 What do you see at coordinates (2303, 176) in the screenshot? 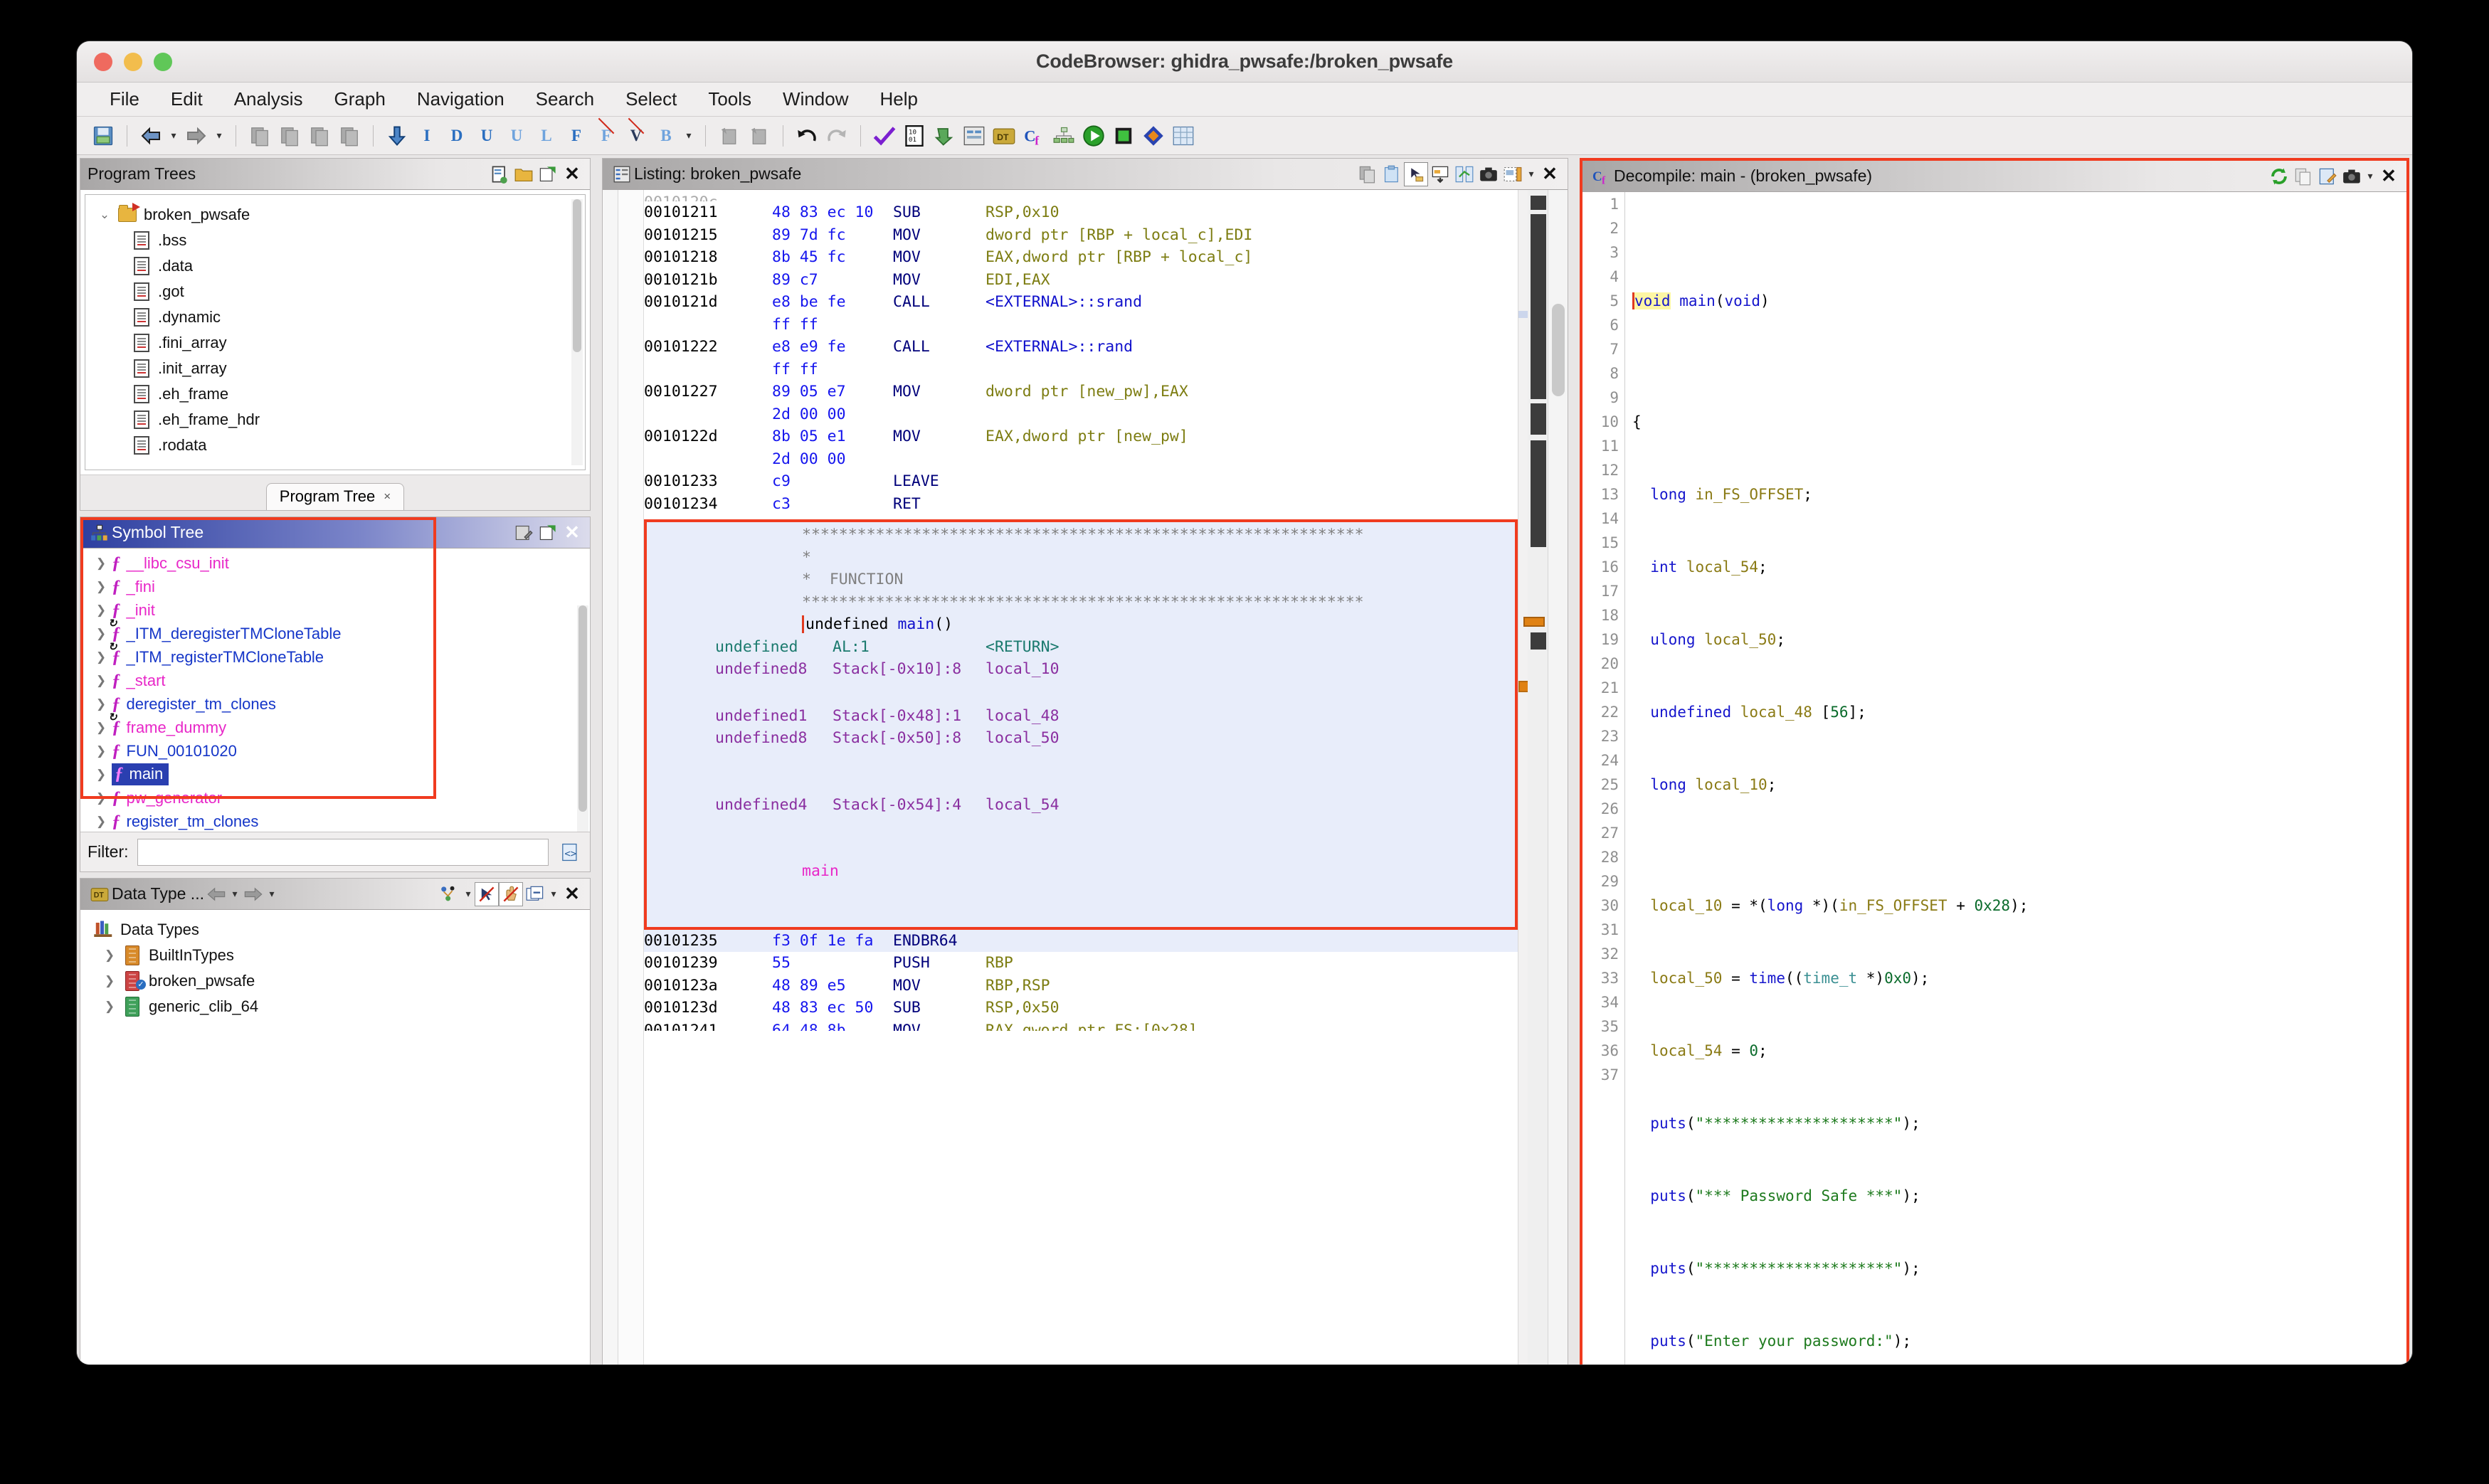
I see `copy-icon` at bounding box center [2303, 176].